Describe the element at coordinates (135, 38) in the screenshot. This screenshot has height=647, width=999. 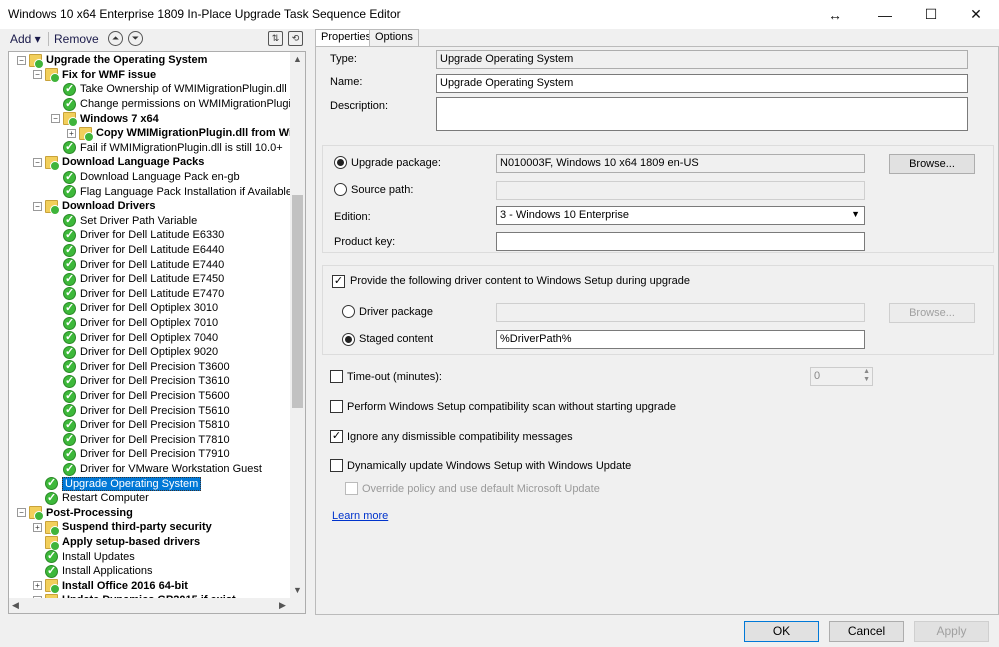
I see `move-down-icon: ⏷` at that location.